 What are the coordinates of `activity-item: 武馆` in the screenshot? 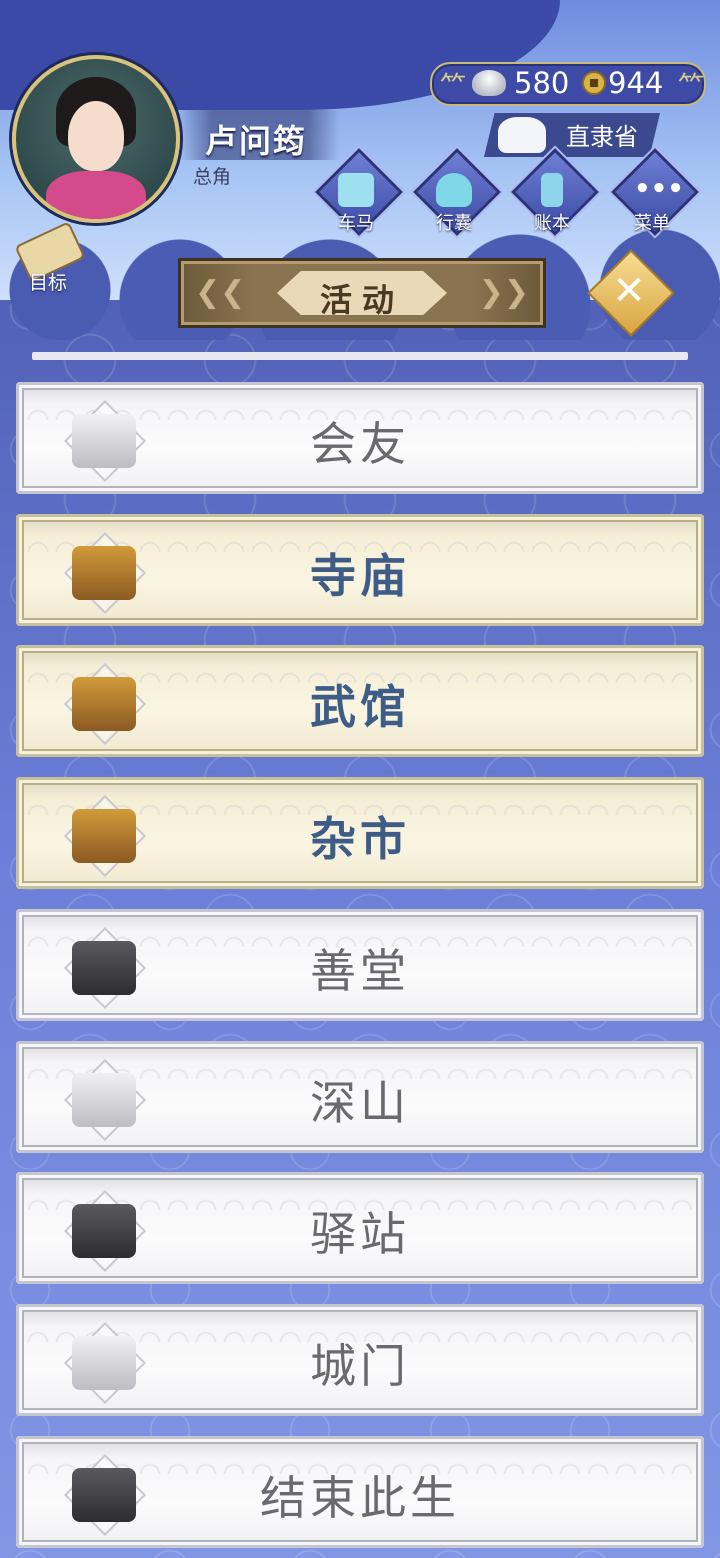 It's located at (360, 701).